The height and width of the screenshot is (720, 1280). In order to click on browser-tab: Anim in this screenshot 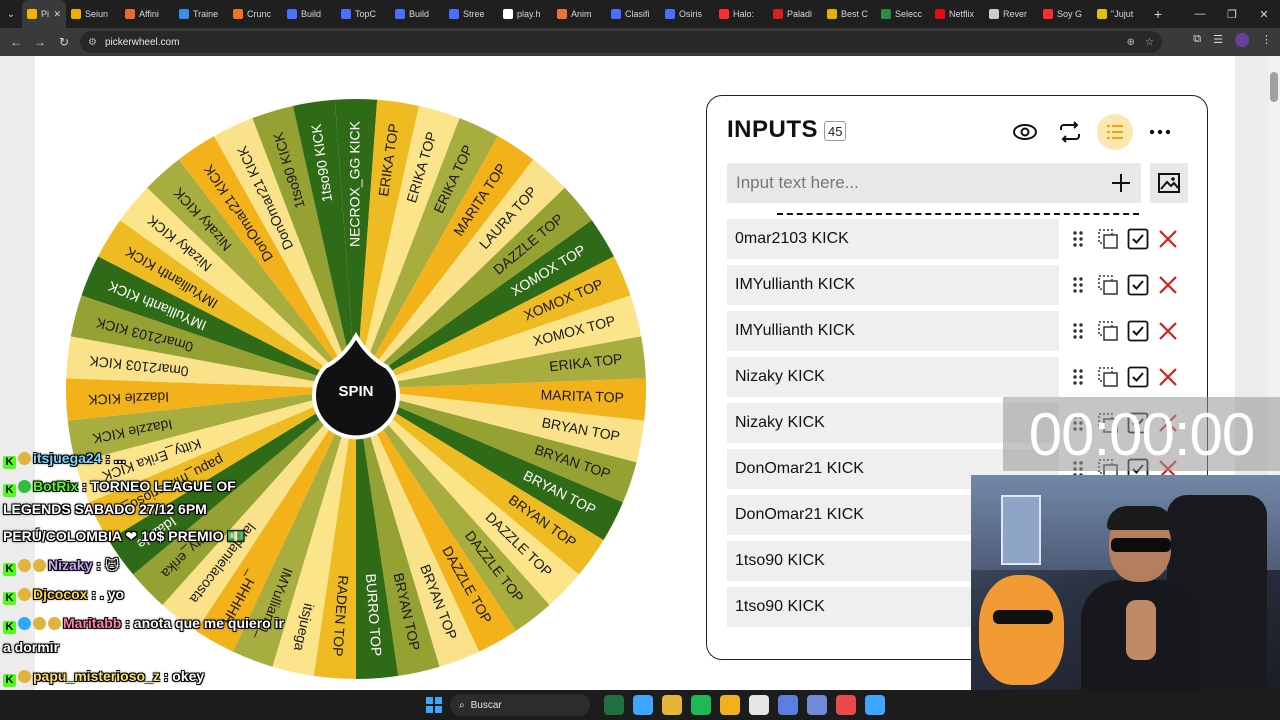, I will do `click(579, 14)`.